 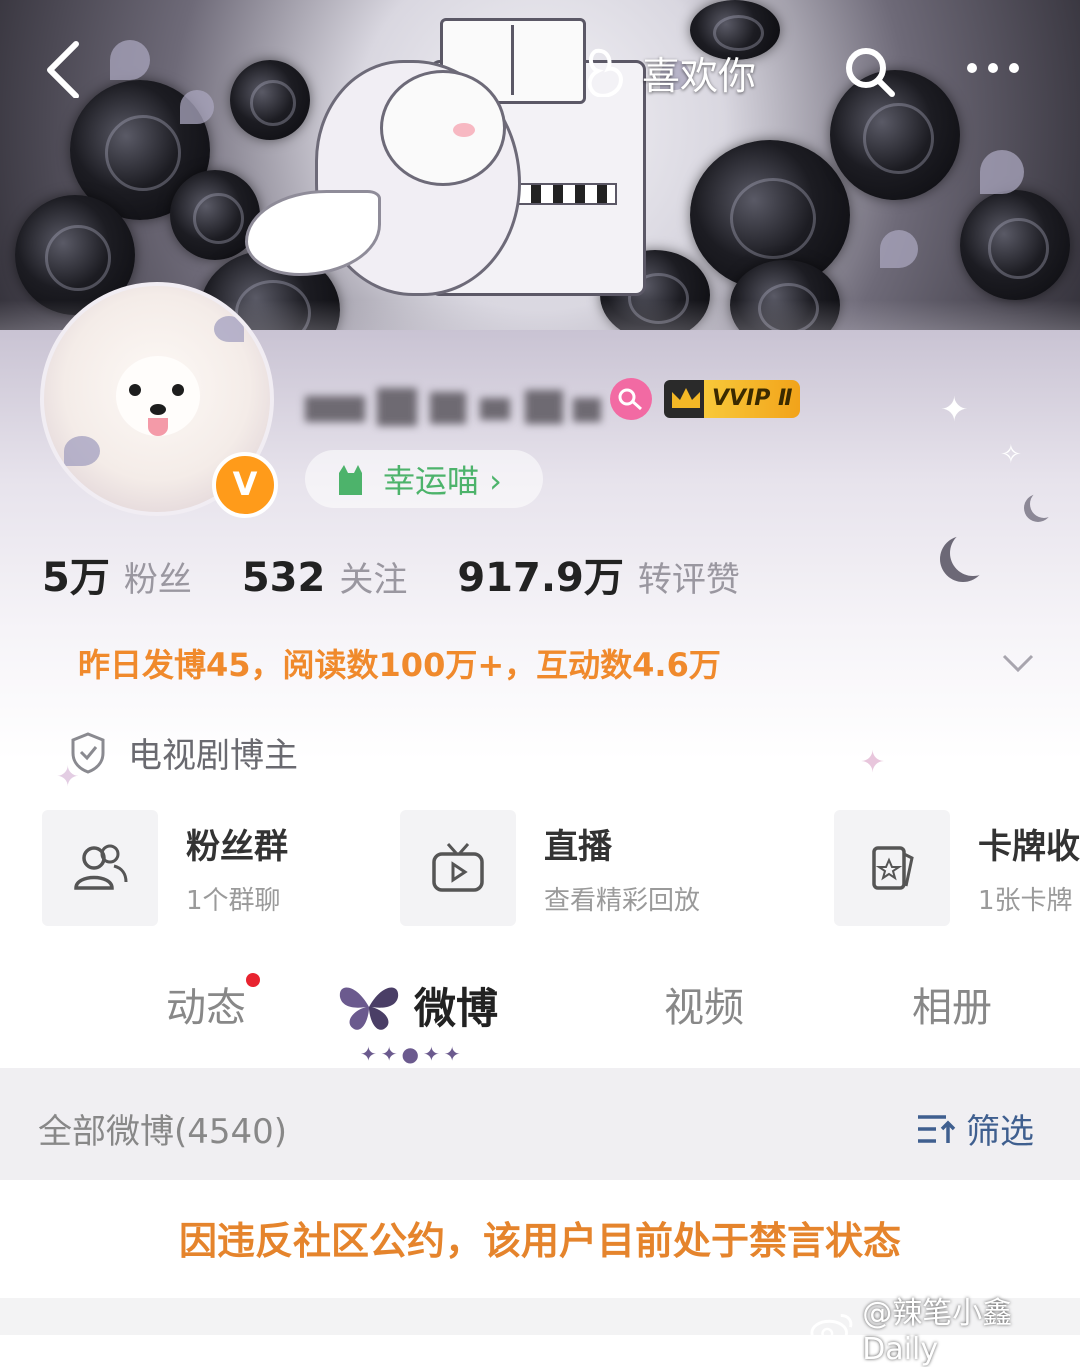 I want to click on member-level-icon, so click(x=631, y=399).